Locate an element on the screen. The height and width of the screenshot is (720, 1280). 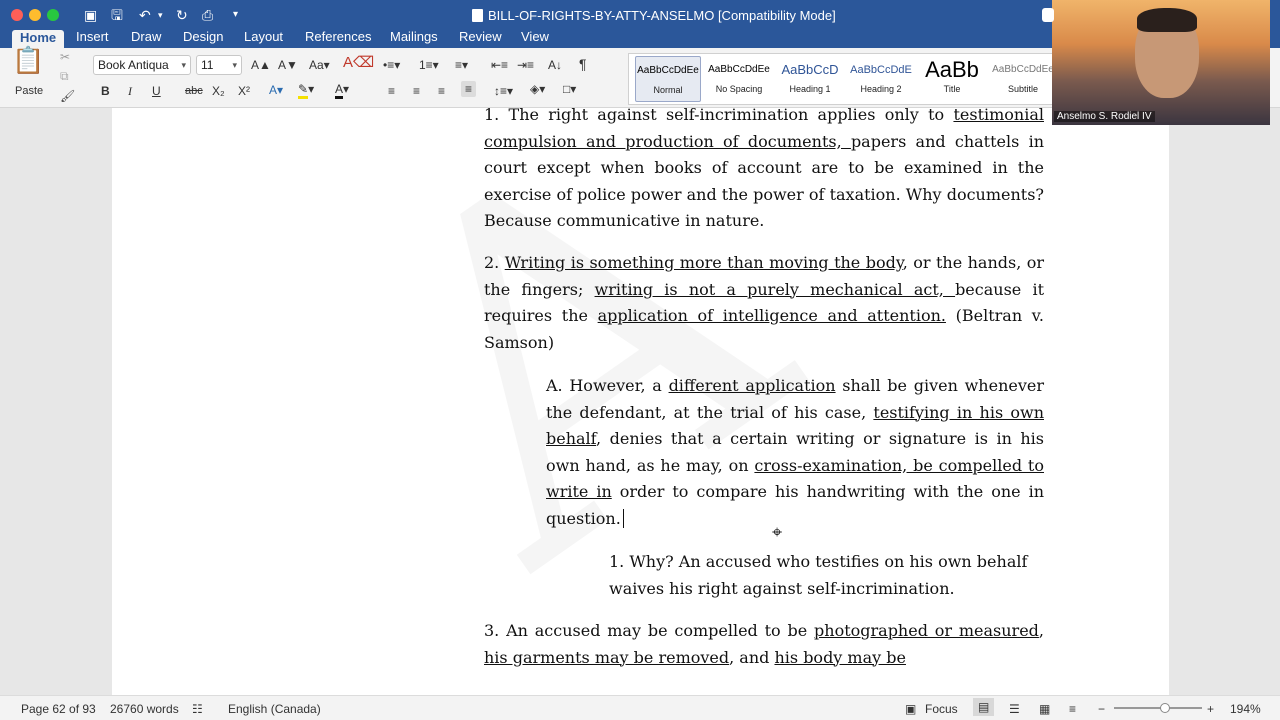
text-cursor is located at coordinates (623, 518).